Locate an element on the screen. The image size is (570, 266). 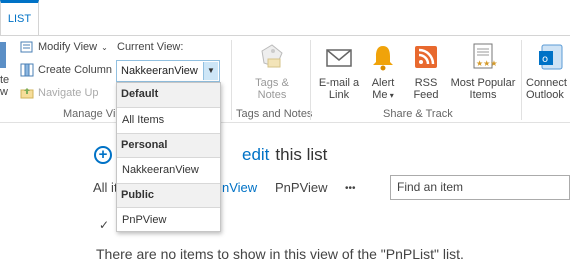
truncated-command: te w is located at coordinates (4, 86).